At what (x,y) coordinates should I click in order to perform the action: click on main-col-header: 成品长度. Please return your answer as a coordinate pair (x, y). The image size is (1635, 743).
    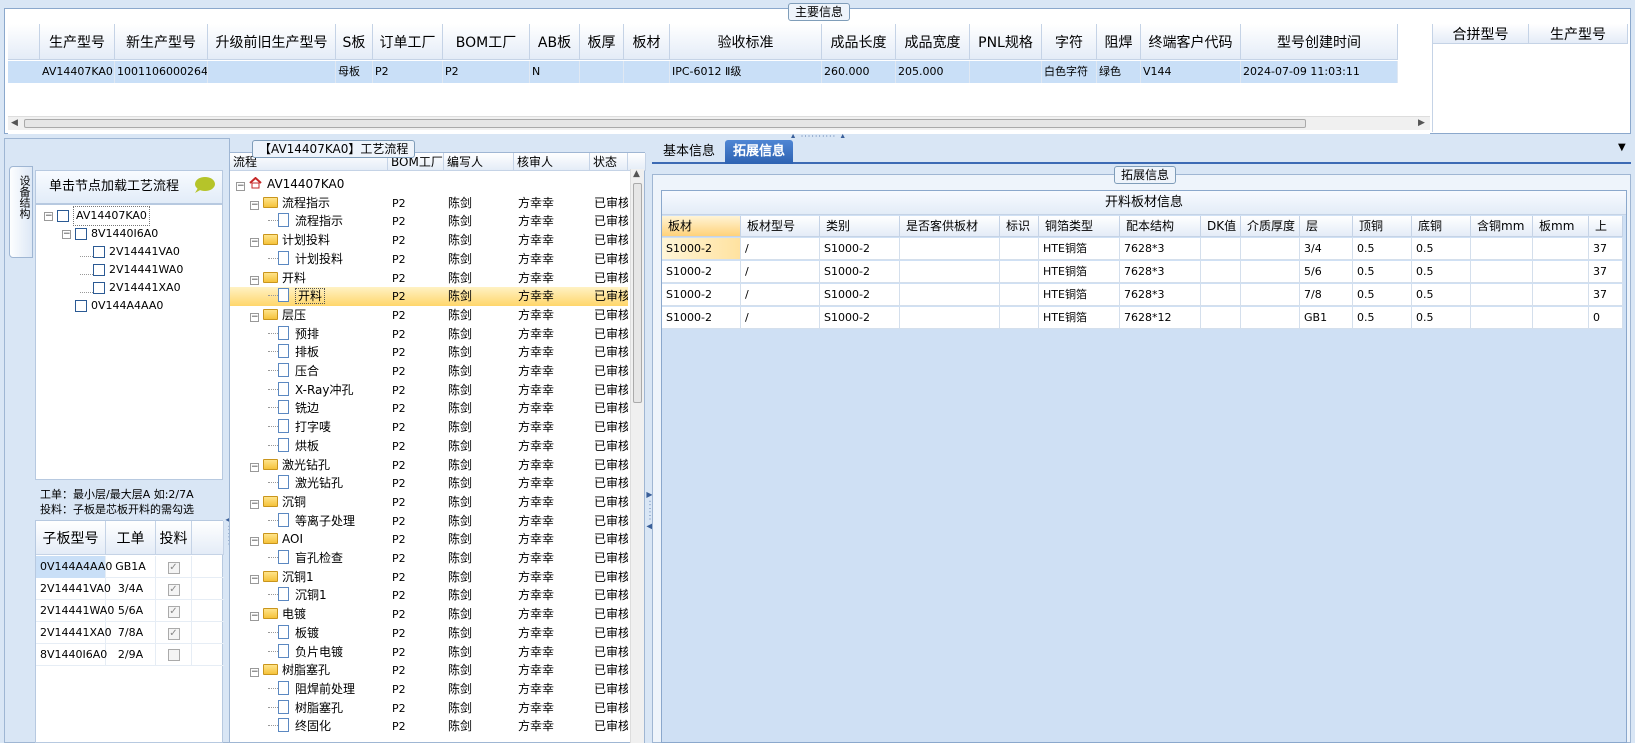
    Looking at the image, I should click on (859, 42).